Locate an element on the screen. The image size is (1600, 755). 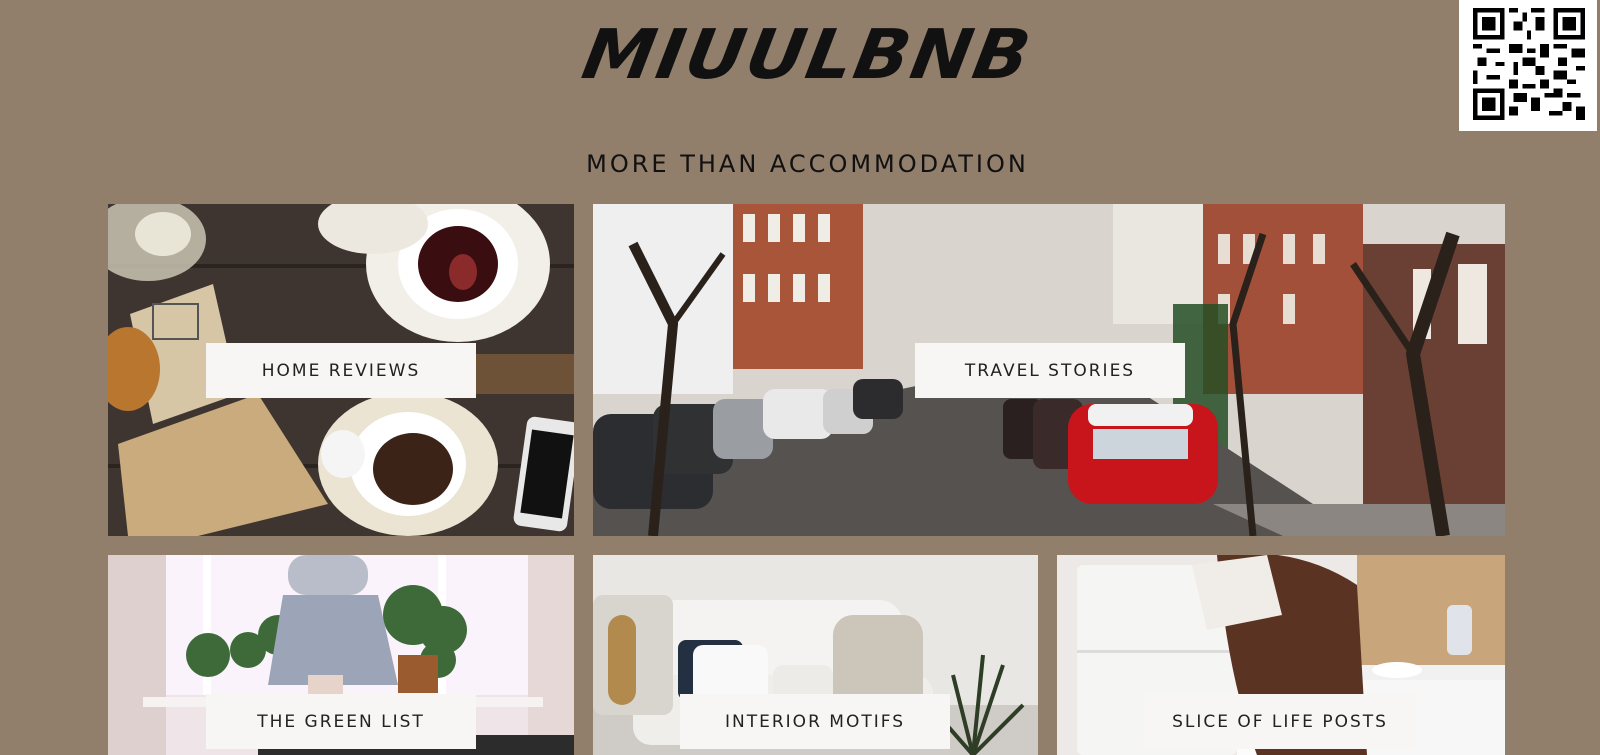
tile-label: SLICE OF LIFE POSTS is located at coordinates (1280, 721).